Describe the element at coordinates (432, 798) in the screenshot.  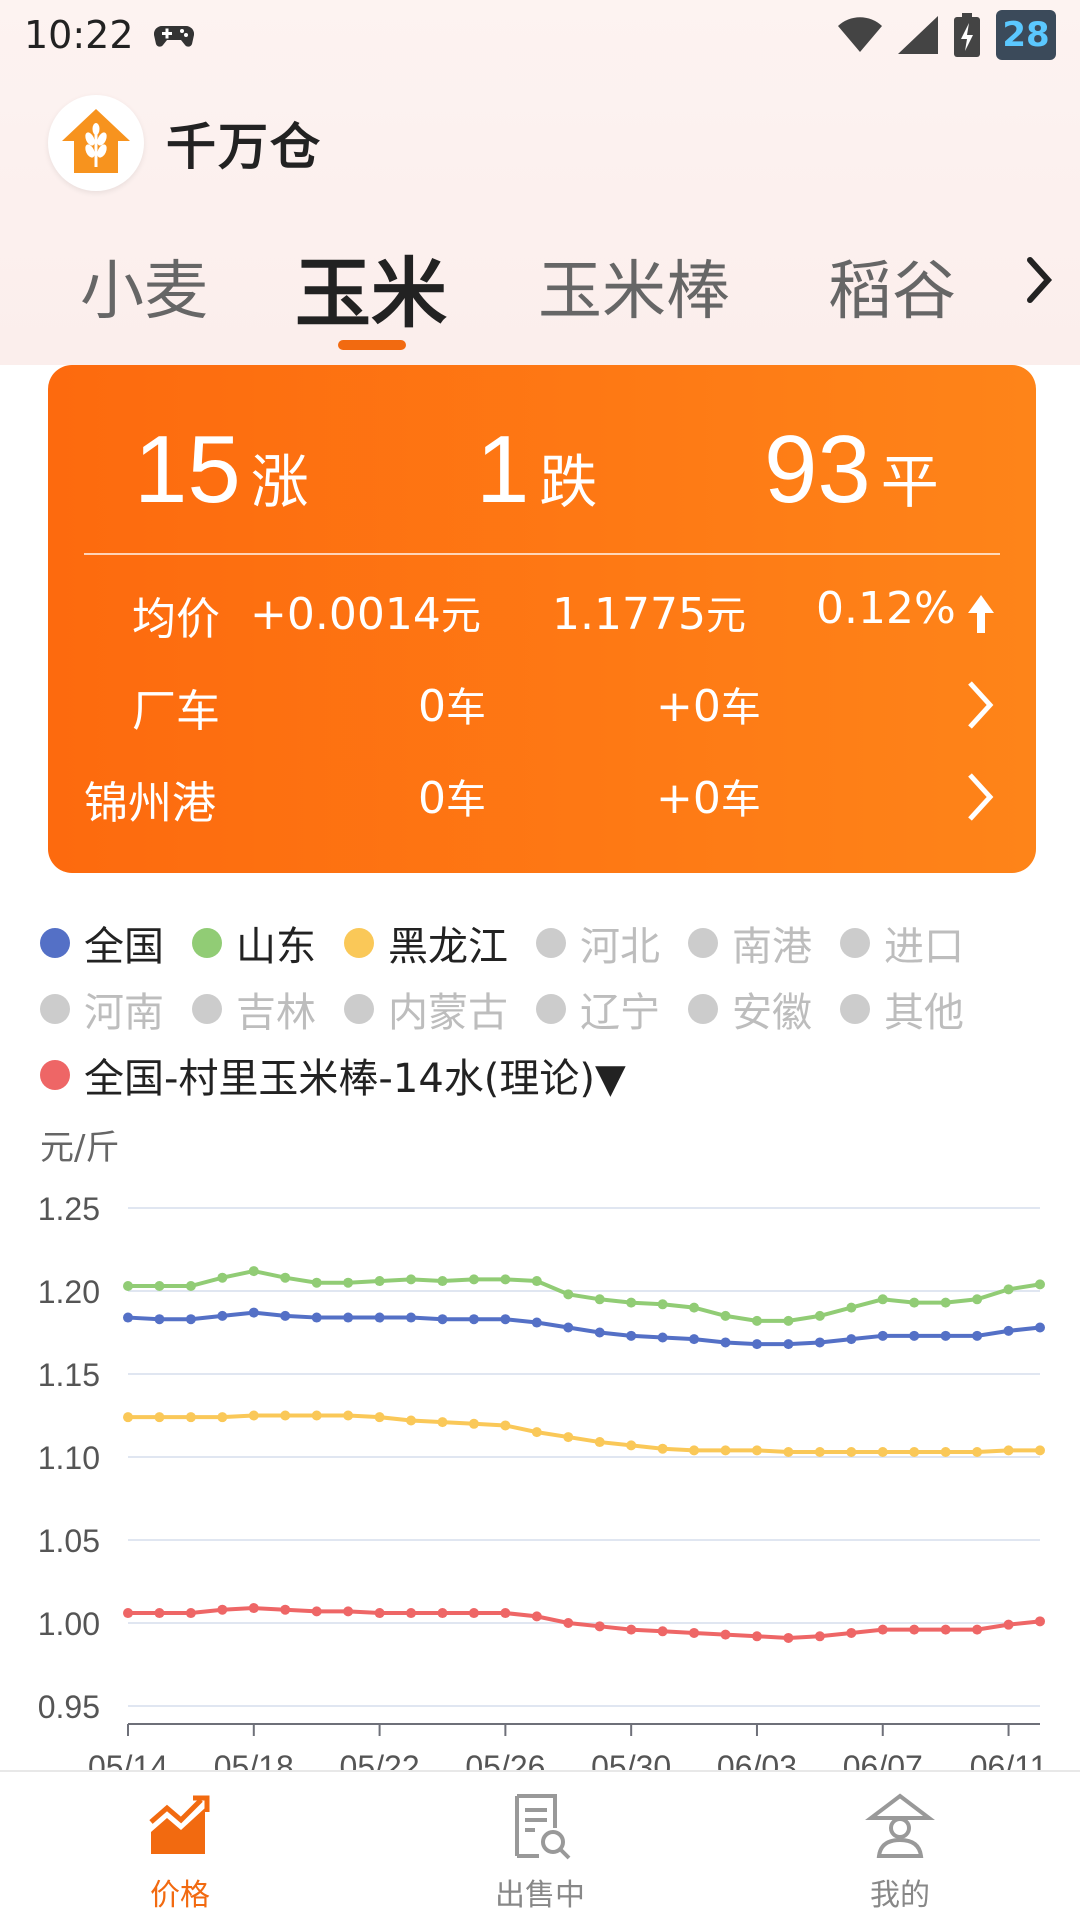
I see `port-count-value: 0` at that location.